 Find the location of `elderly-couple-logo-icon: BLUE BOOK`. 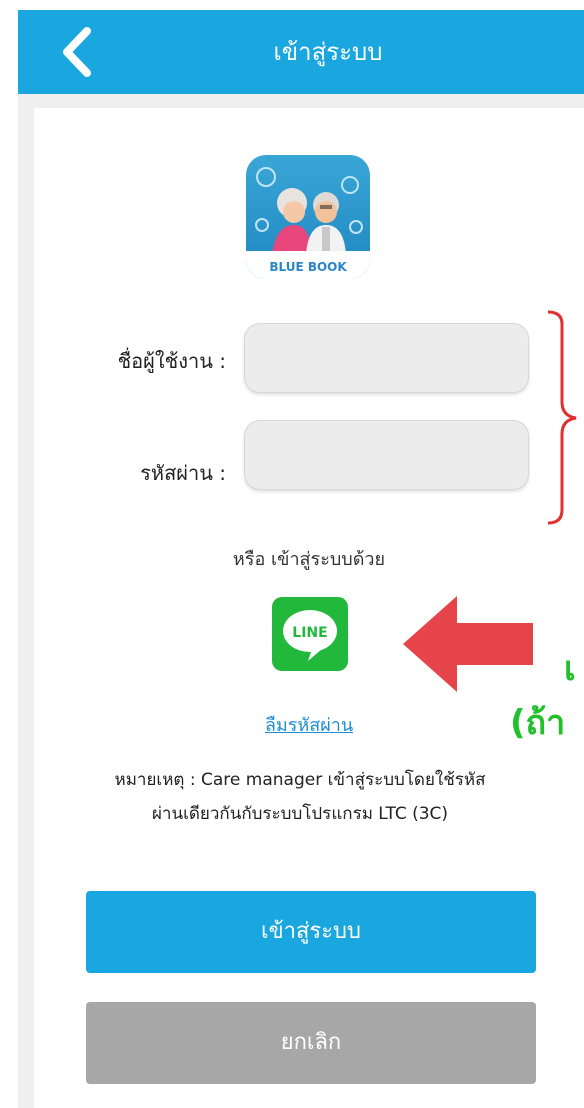

elderly-couple-logo-icon: BLUE BOOK is located at coordinates (308, 217).